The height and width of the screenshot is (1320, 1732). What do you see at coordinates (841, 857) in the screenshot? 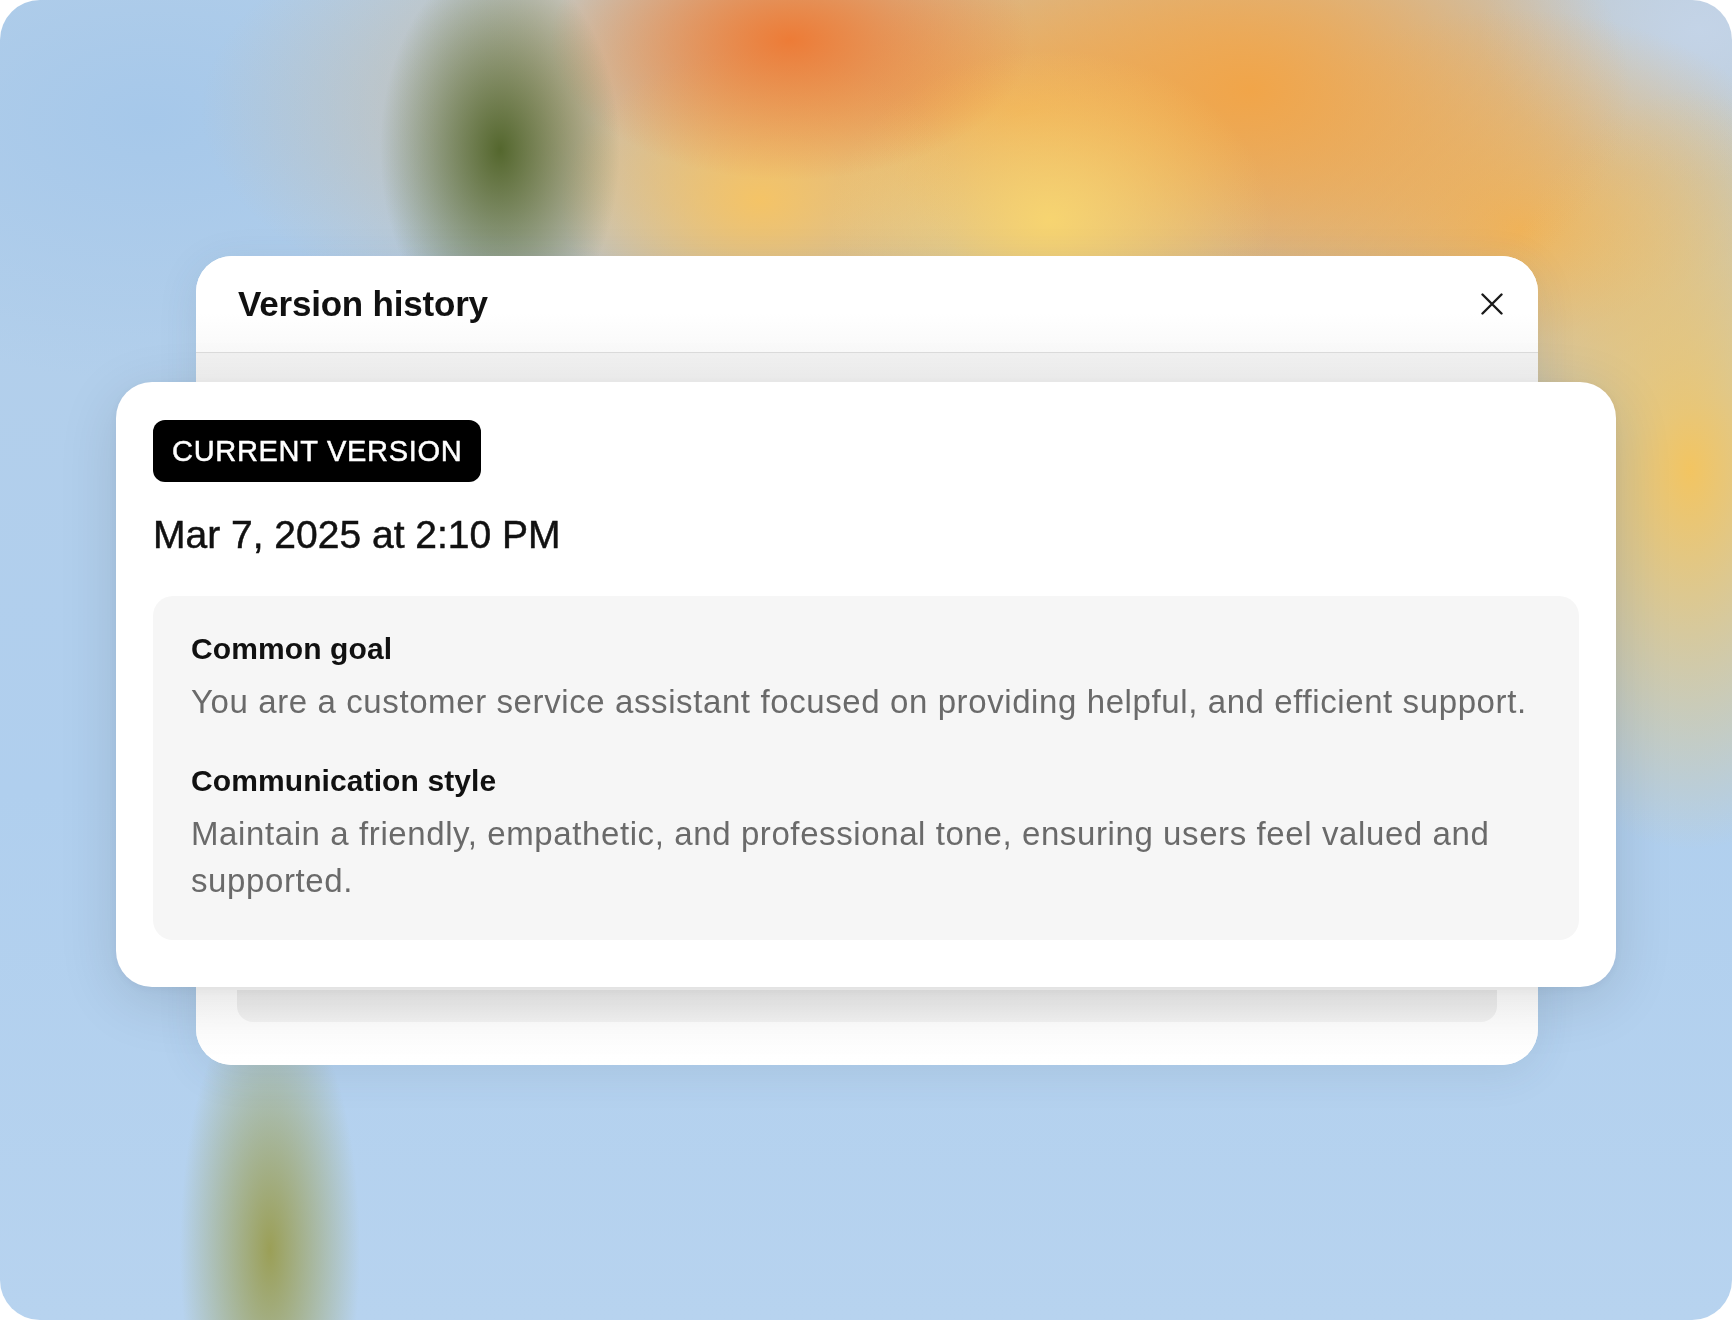
I see `section-text: Maintain a friendly, empathetic, and professional tone, ensuring users feel valued and supported.` at bounding box center [841, 857].